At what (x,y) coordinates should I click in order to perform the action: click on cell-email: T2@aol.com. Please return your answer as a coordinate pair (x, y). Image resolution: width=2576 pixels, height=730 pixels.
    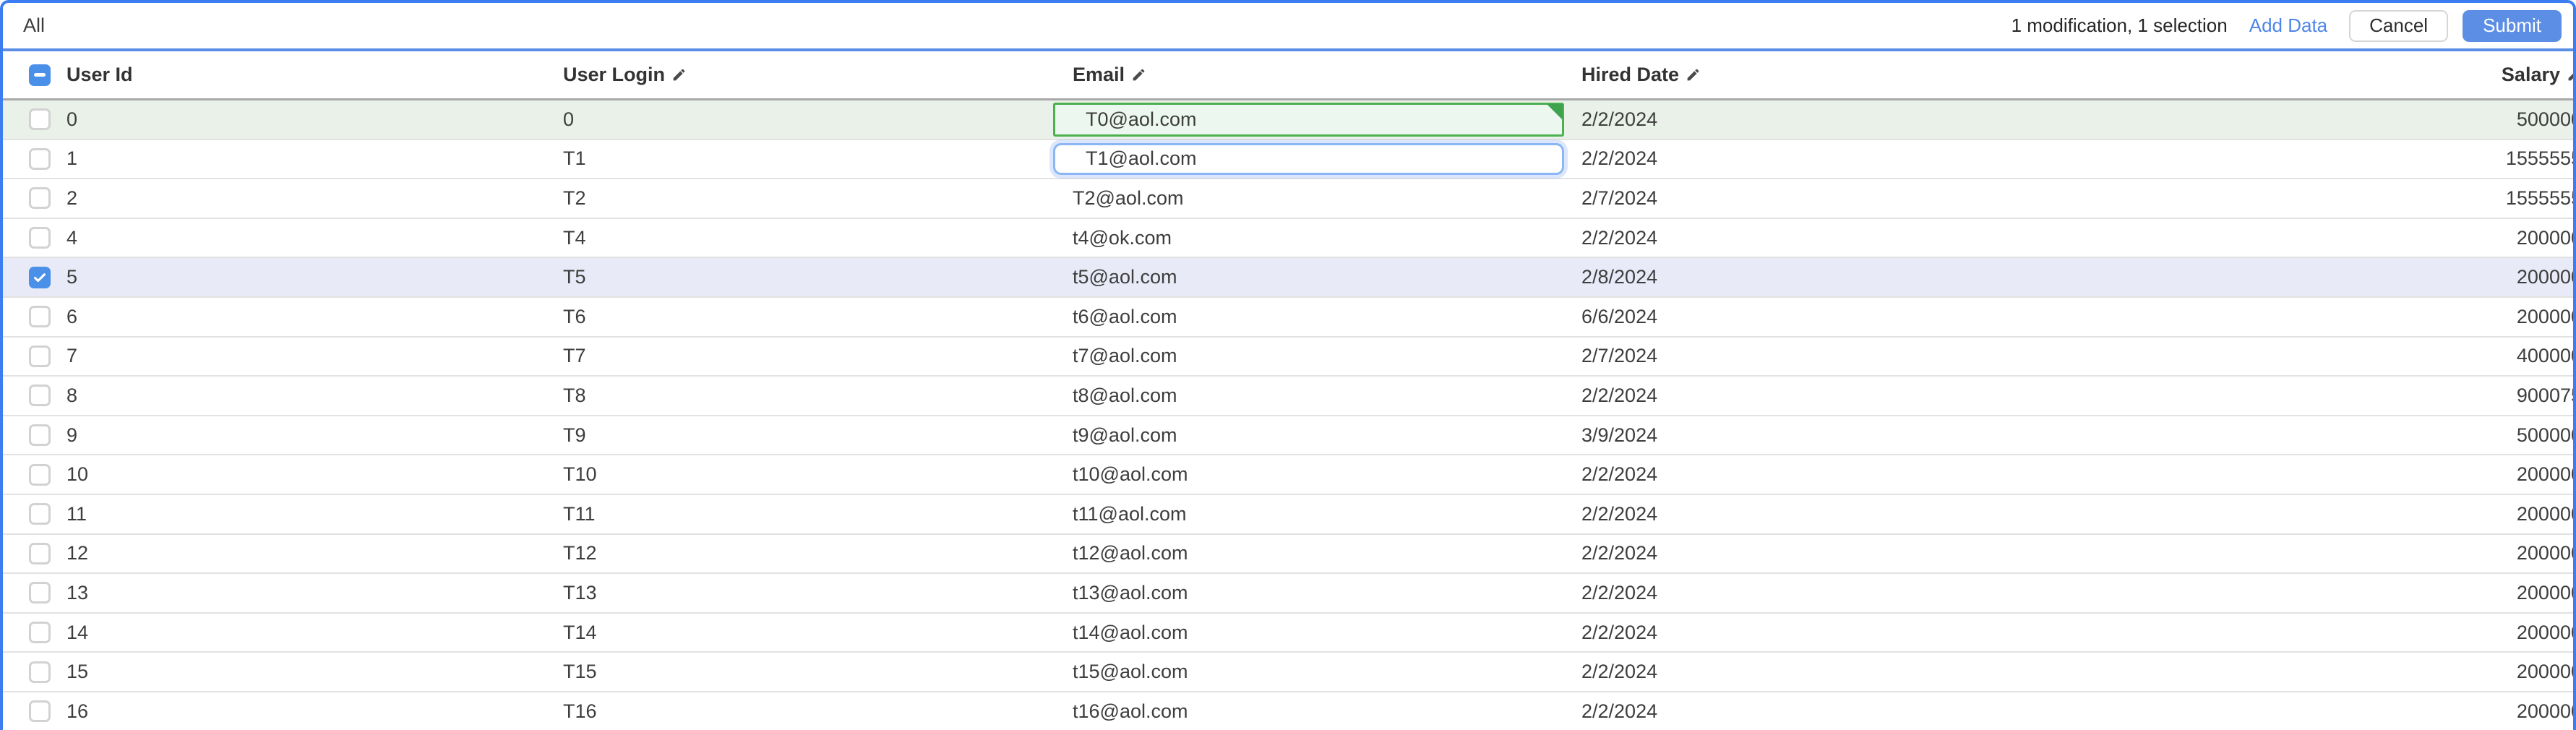
    Looking at the image, I should click on (1309, 198).